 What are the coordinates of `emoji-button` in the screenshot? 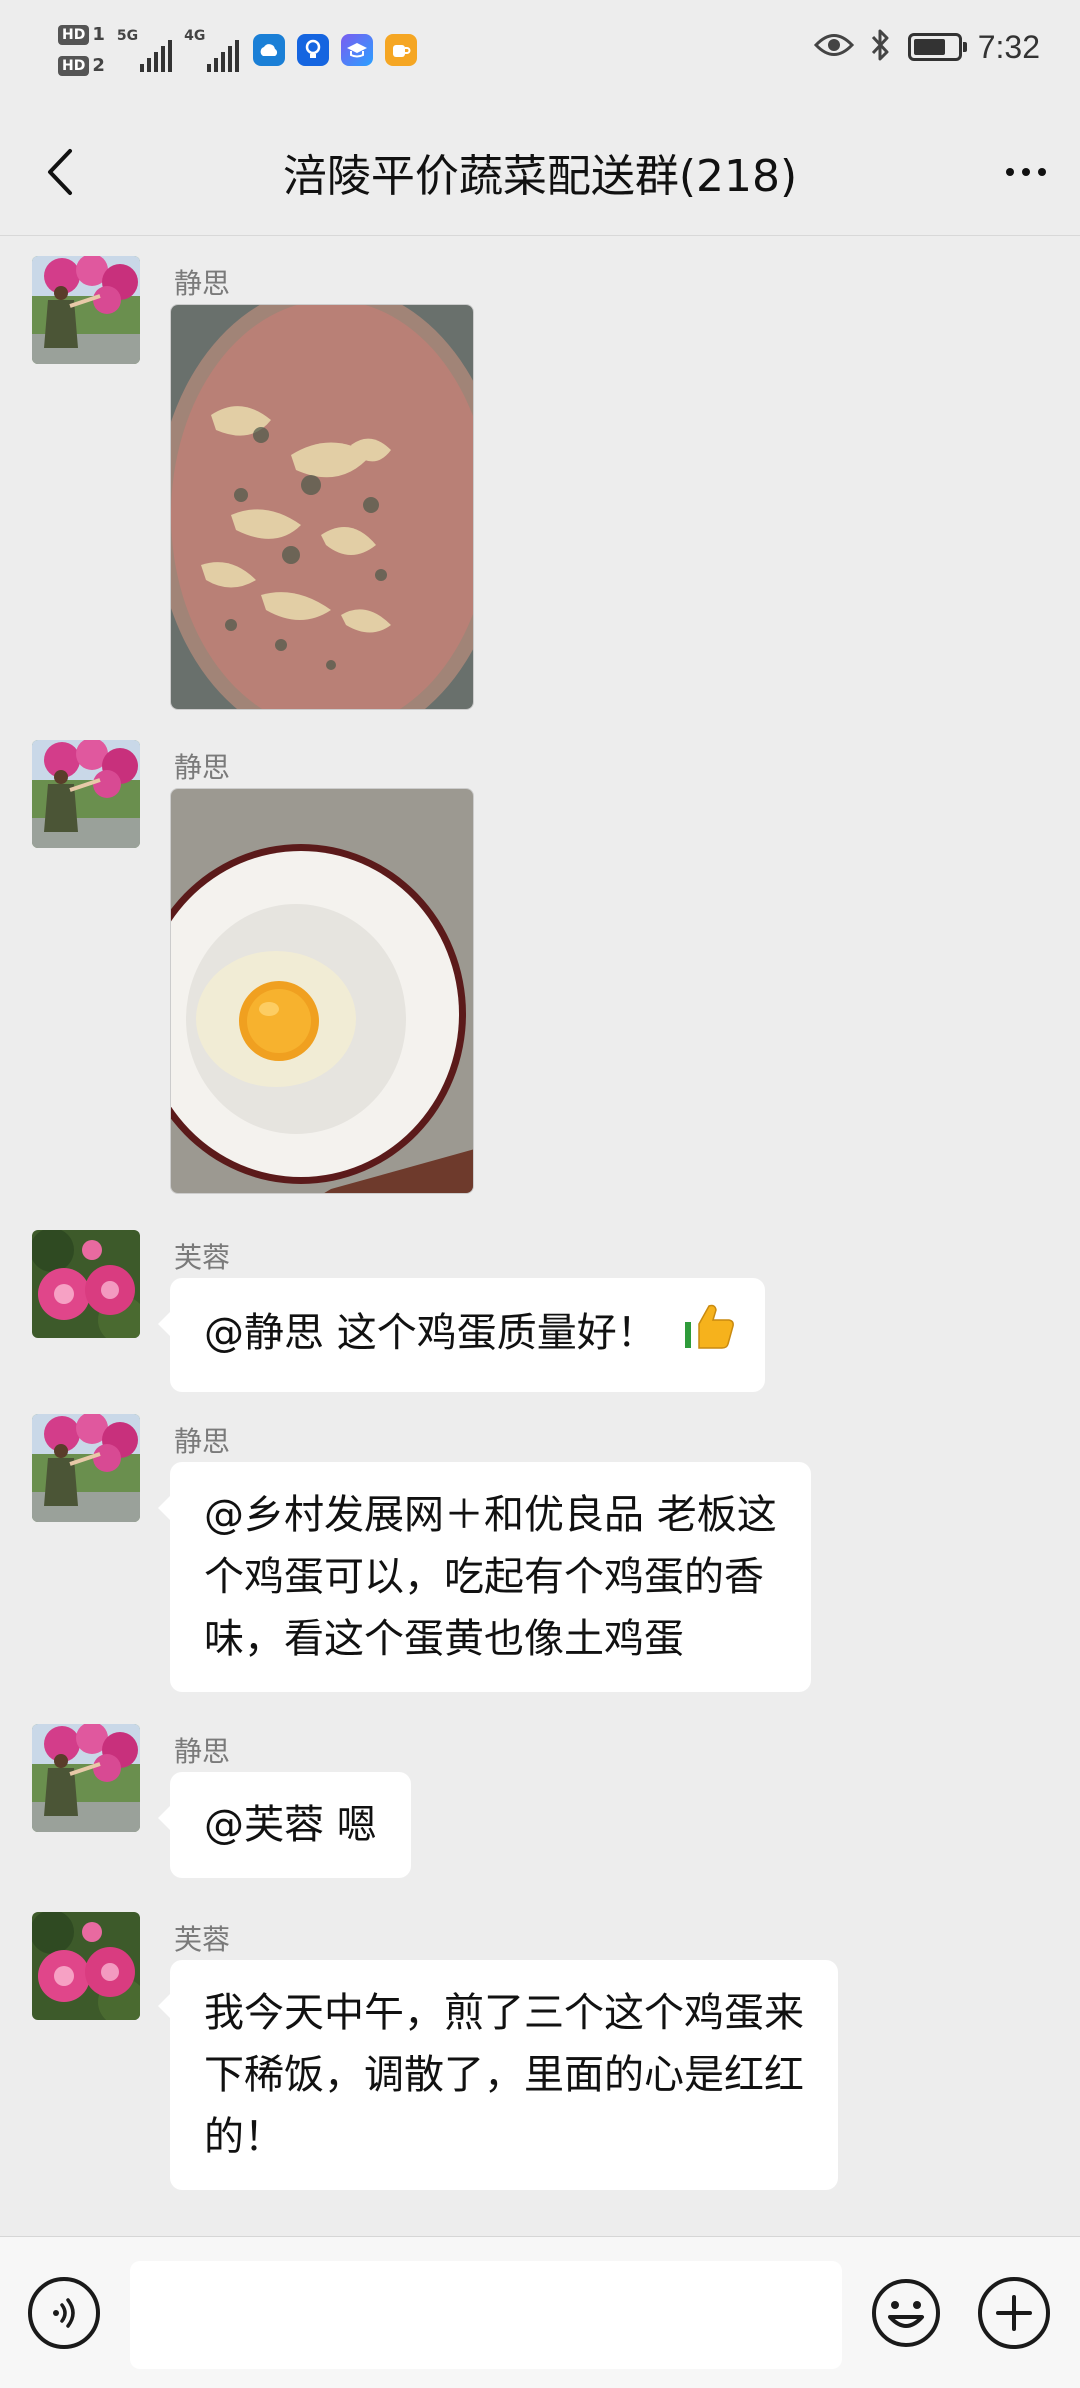 It's located at (906, 2313).